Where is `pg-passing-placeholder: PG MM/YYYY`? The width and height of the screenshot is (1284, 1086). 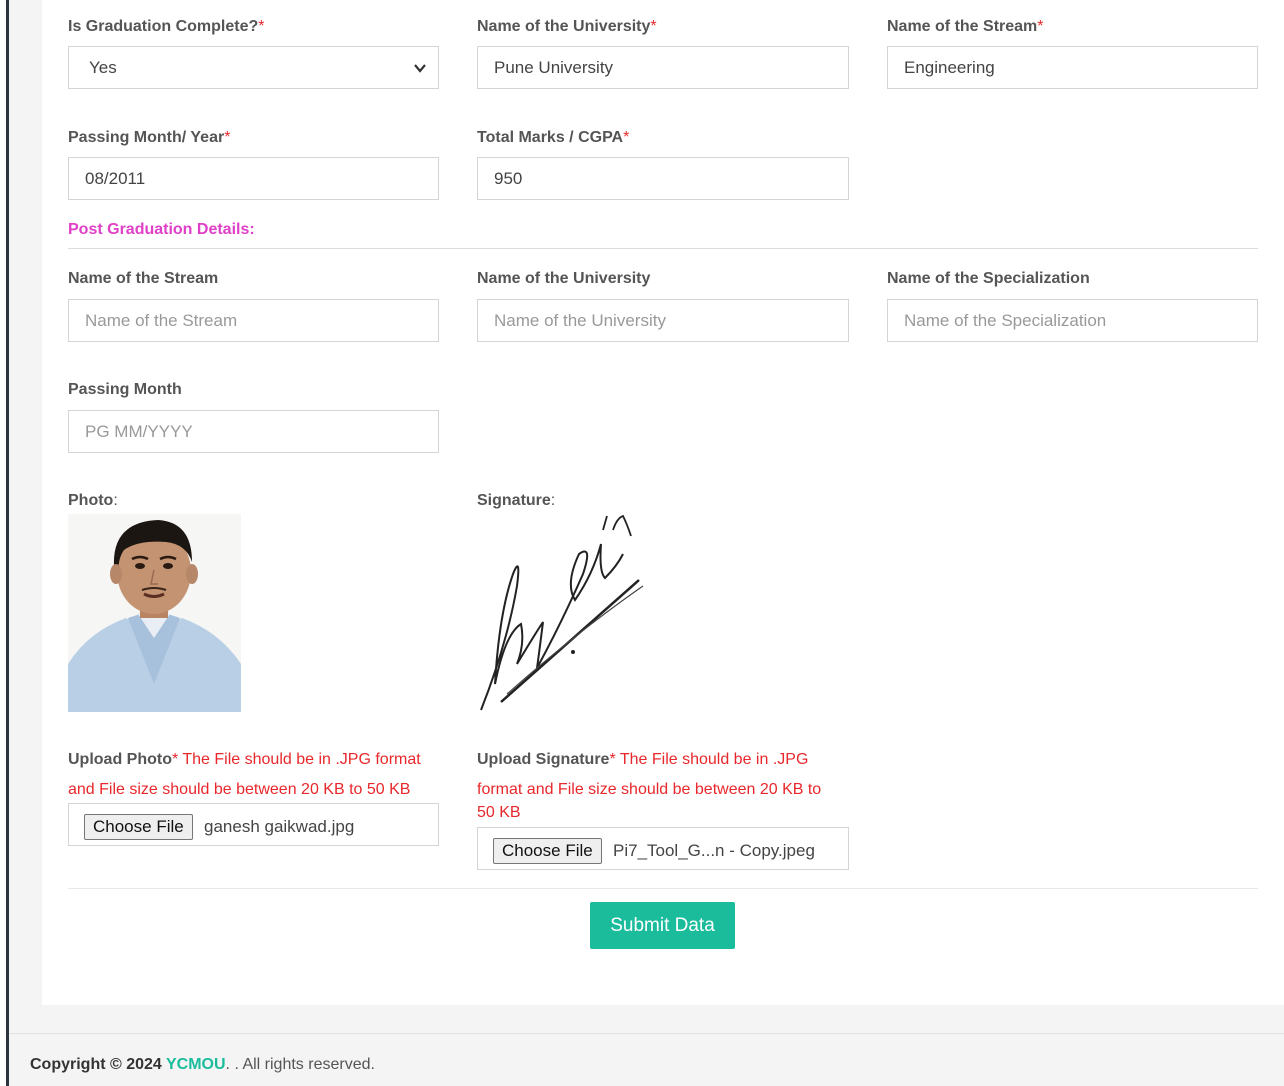
pg-passing-placeholder: PG MM/YYYY is located at coordinates (139, 431).